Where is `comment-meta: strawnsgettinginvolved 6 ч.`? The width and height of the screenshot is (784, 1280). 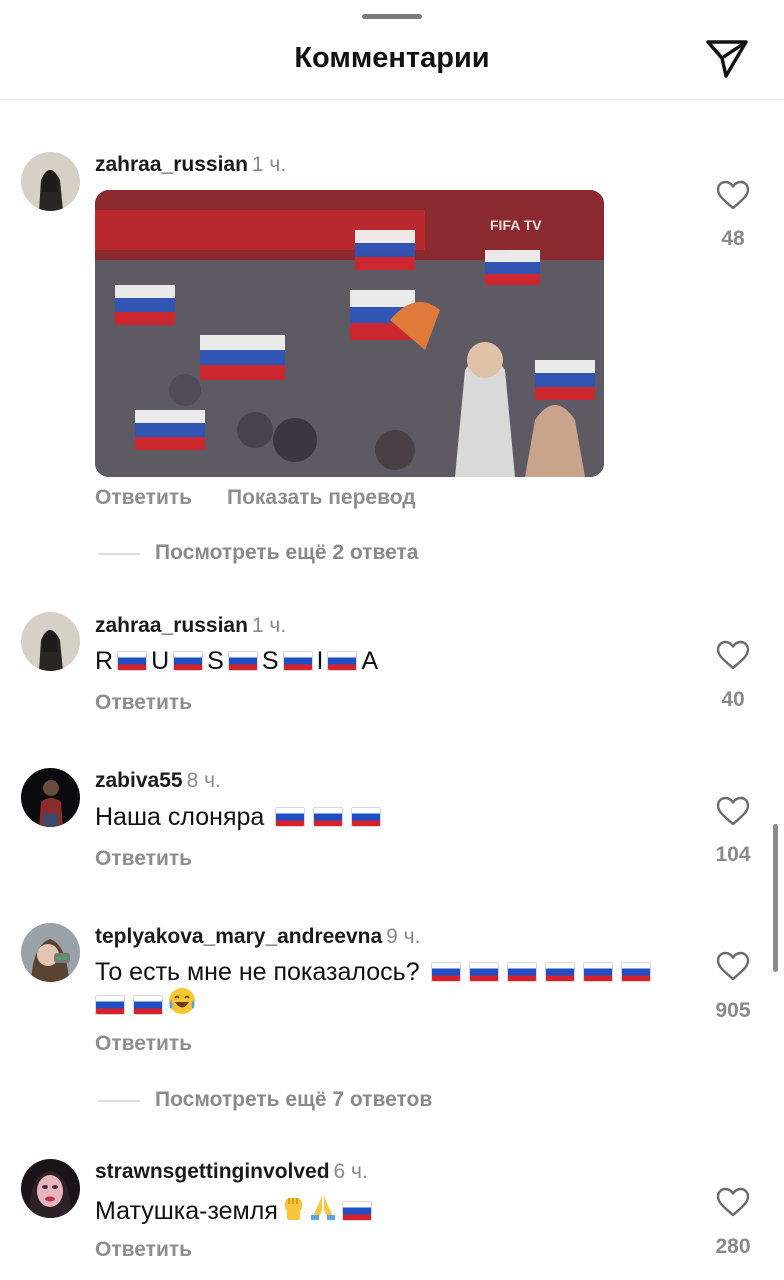
comment-meta: strawnsgettinginvolved 6 ч. is located at coordinates (231, 1172).